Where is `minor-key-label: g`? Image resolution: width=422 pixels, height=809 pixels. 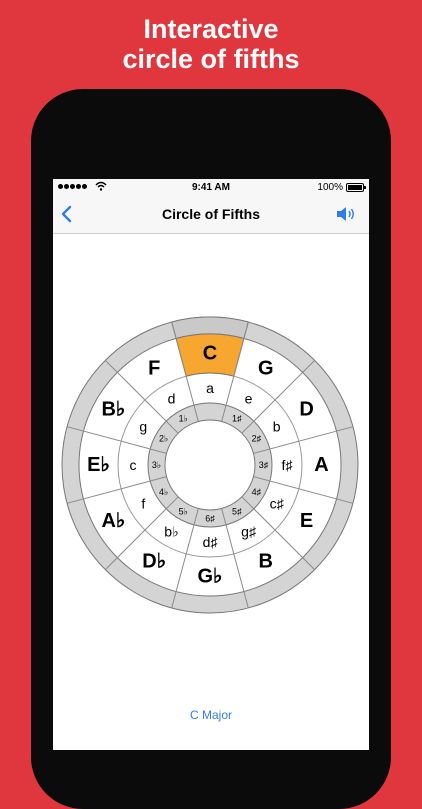
minor-key-label: g is located at coordinates (143, 427).